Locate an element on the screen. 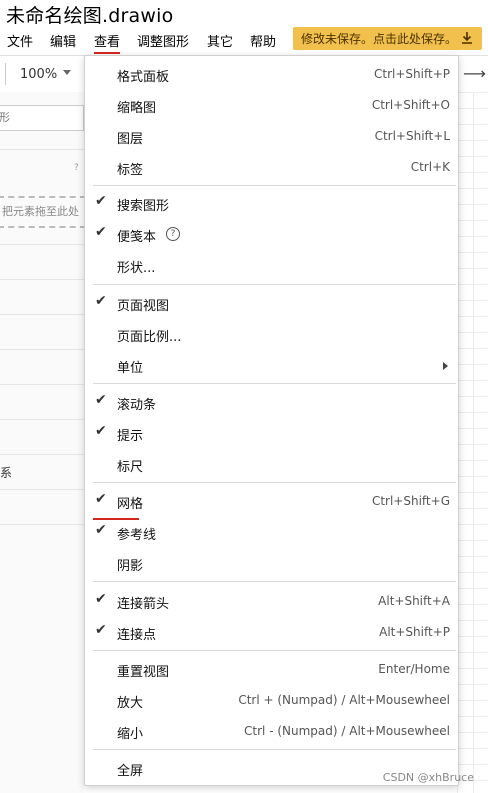 Image resolution: width=488 pixels, height=793 pixels. menu-item-outline: 缩略图 Ctrl+Shift+O is located at coordinates (271, 105).